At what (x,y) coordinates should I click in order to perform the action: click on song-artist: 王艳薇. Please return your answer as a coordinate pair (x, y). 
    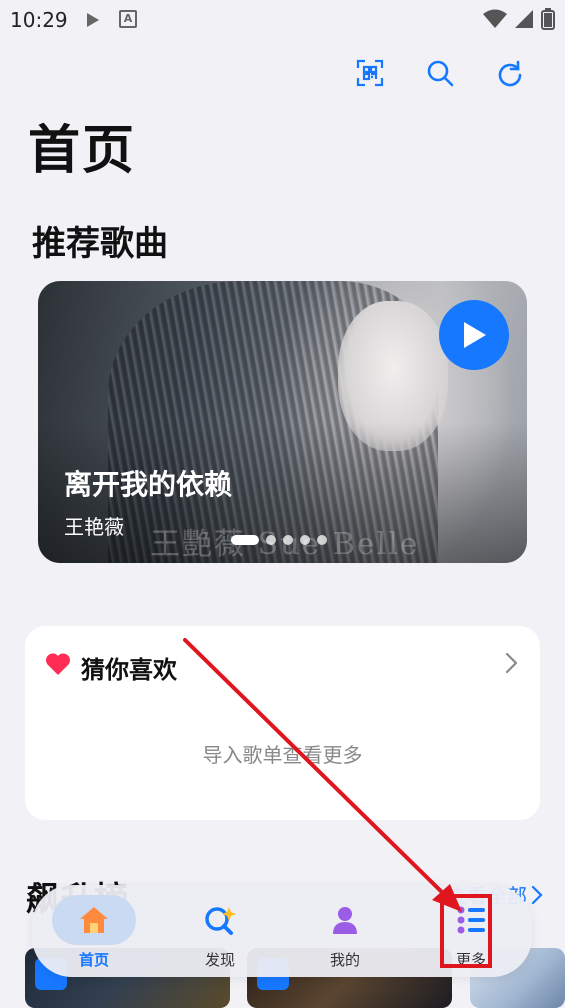
    Looking at the image, I should click on (94, 527).